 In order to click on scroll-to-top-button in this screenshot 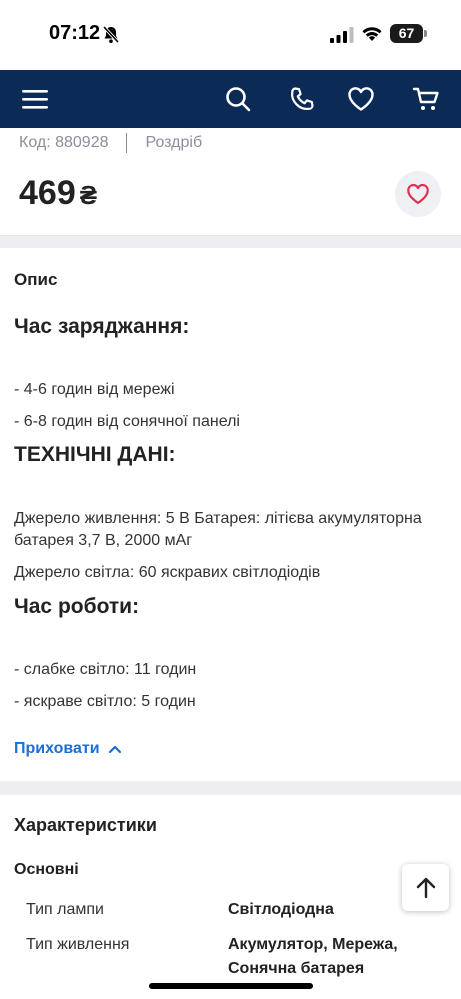, I will do `click(425, 887)`.